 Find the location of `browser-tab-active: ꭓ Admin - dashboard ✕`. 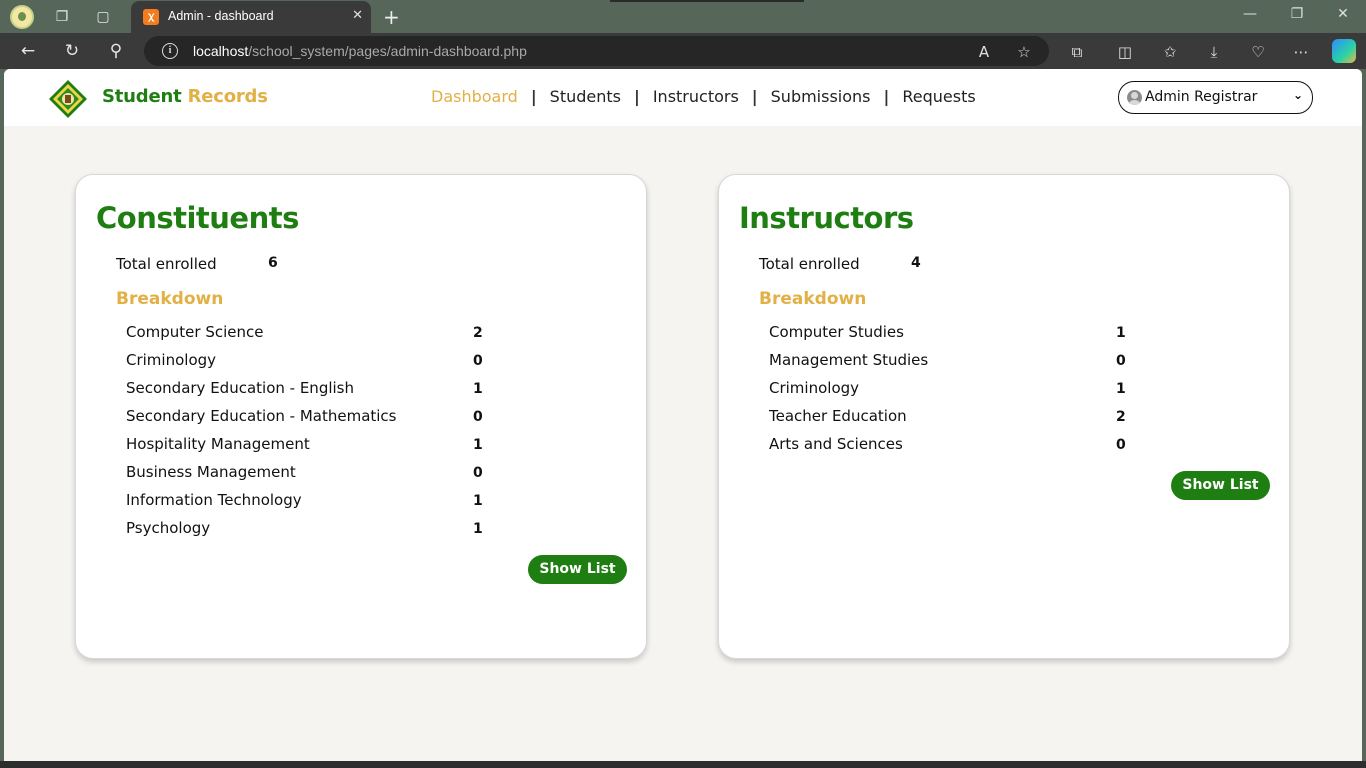

browser-tab-active: ꭓ Admin - dashboard ✕ is located at coordinates (251, 17).